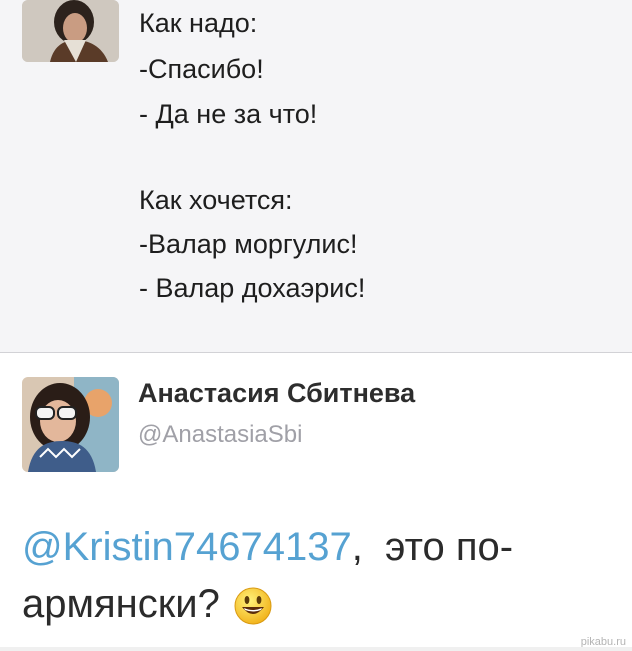 The image size is (632, 651). Describe the element at coordinates (276, 393) in the screenshot. I see `user-name: Анастасия Сбитнева` at that location.